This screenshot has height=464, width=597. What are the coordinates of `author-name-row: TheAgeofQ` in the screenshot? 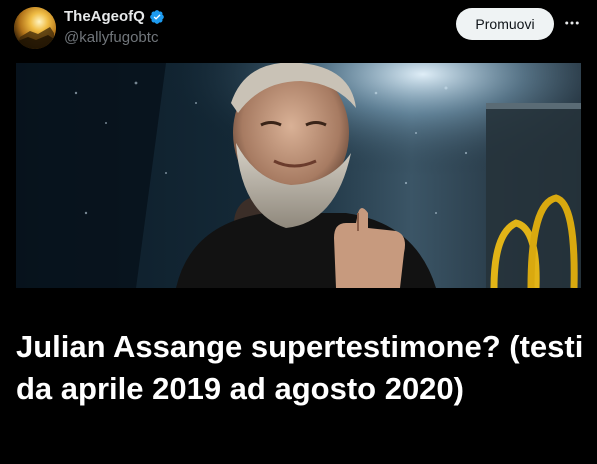 It's located at (114, 16).